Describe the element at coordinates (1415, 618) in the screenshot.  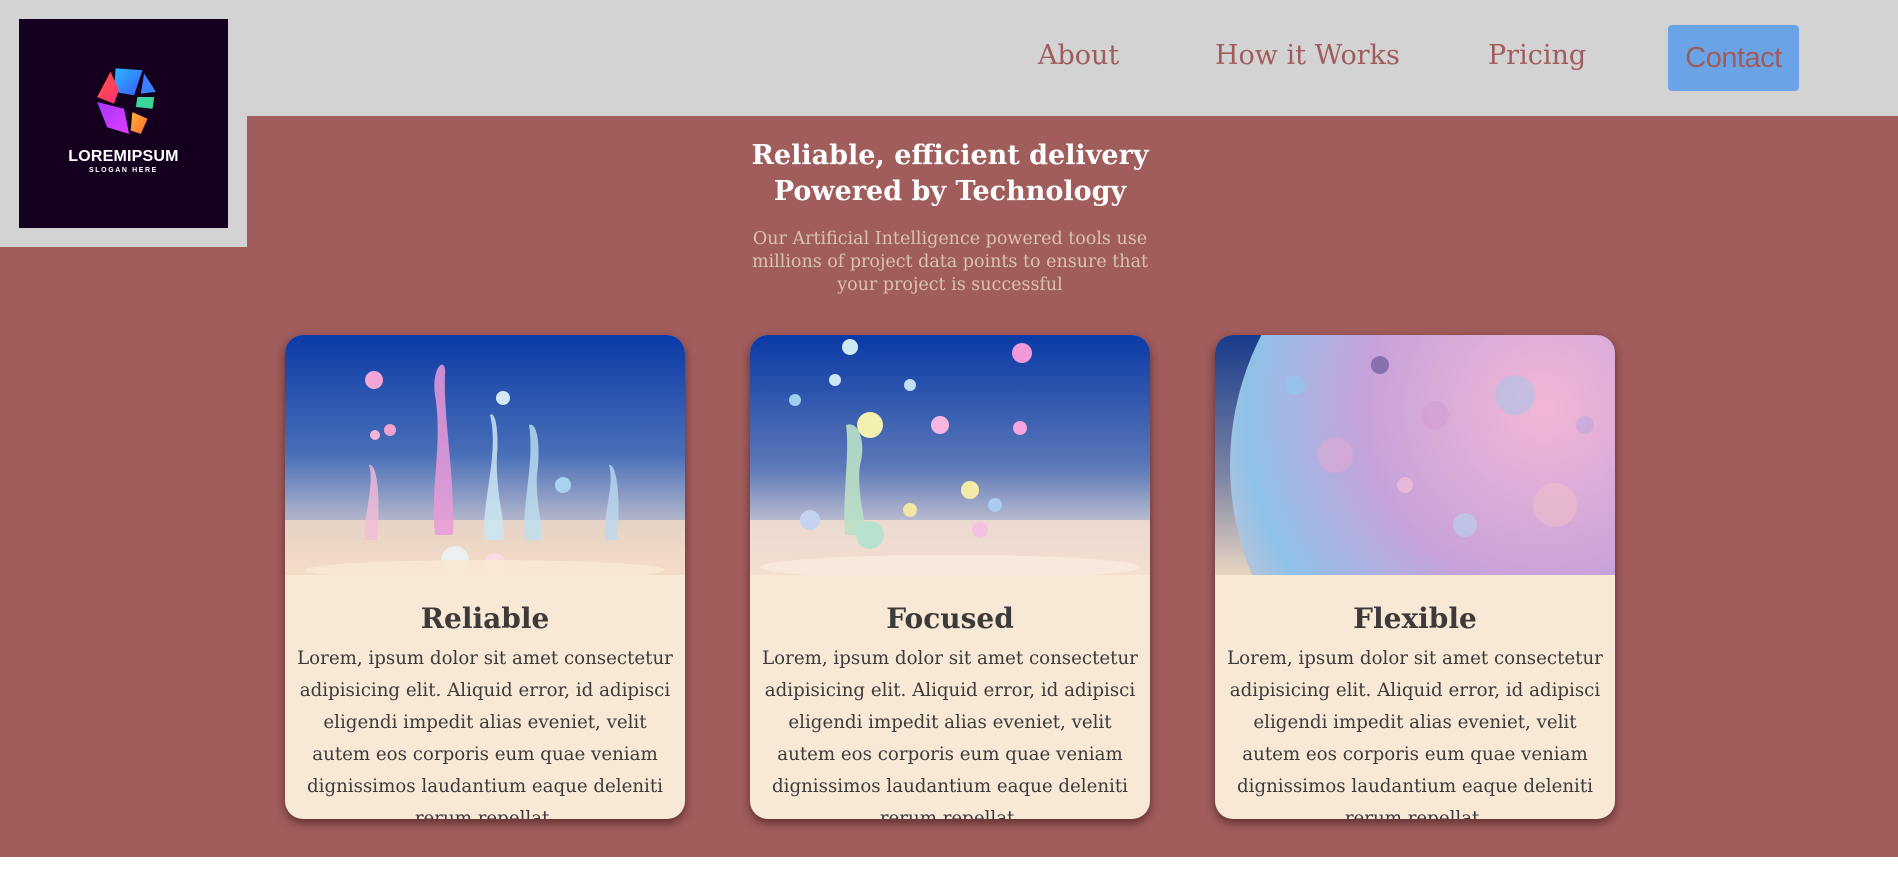
I see `card-title: Flexible` at that location.